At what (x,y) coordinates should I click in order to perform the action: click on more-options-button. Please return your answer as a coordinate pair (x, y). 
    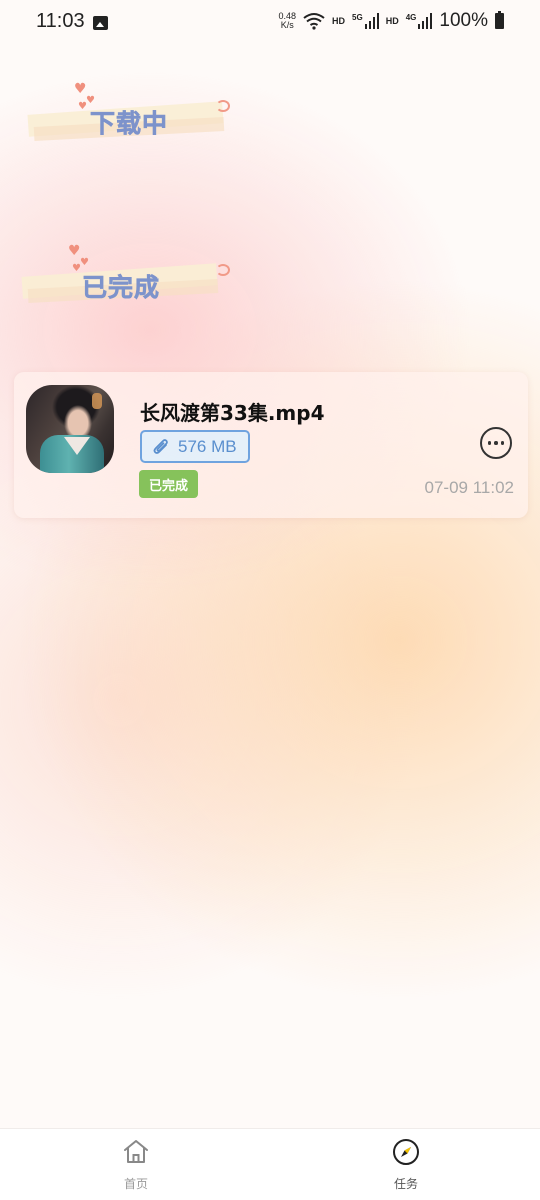
    Looking at the image, I should click on (496, 443).